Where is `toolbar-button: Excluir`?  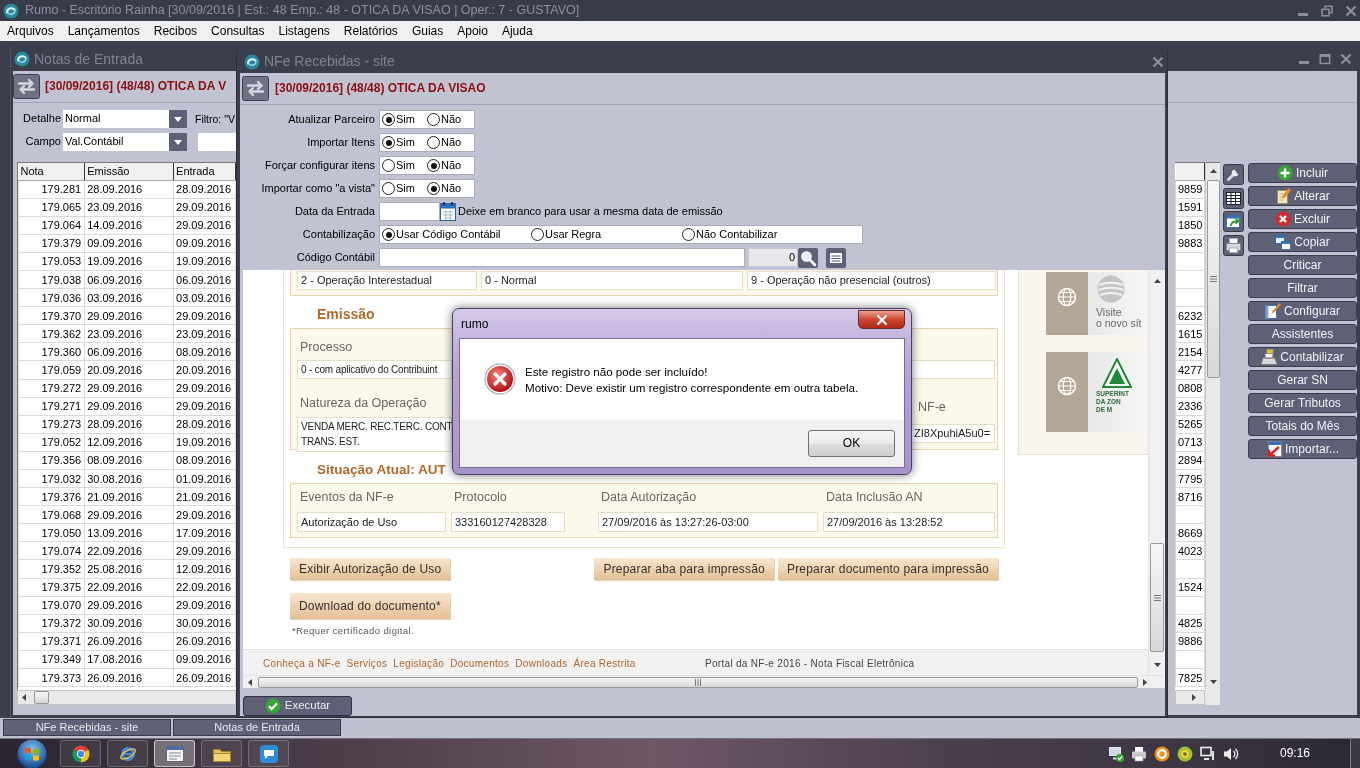
toolbar-button: Excluir is located at coordinates (1302, 219).